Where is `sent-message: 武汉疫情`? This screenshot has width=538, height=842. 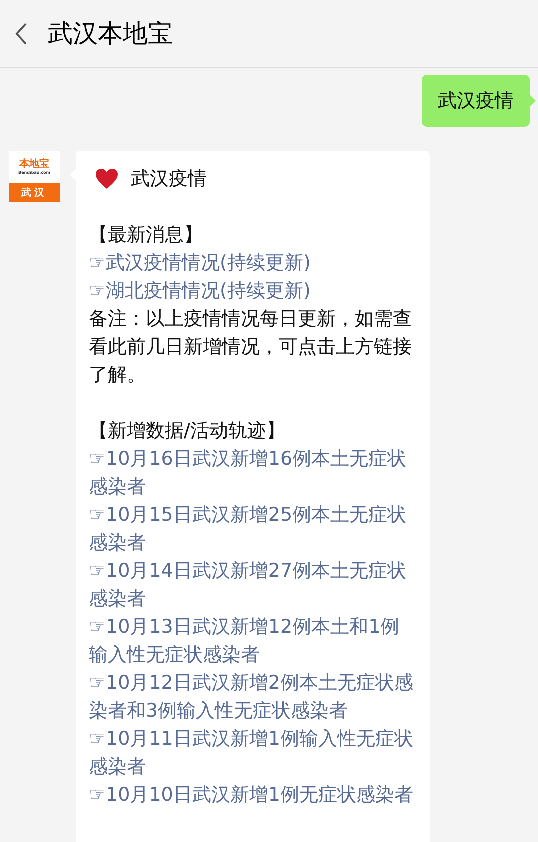
sent-message: 武汉疫情 is located at coordinates (476, 101).